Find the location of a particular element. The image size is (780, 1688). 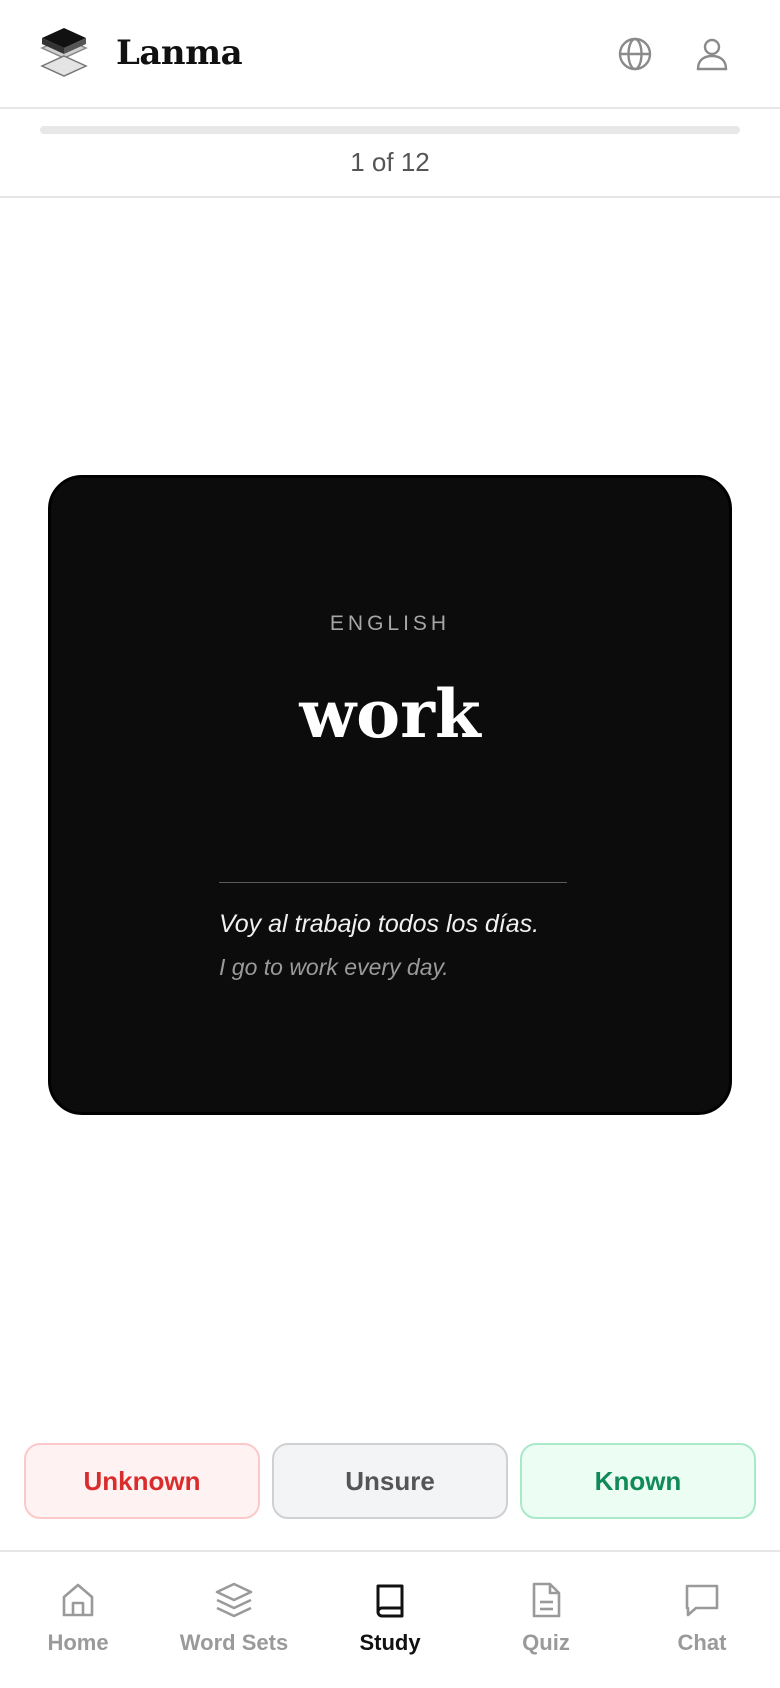

nav-label-word-sets: Word Sets is located at coordinates (234, 1642).